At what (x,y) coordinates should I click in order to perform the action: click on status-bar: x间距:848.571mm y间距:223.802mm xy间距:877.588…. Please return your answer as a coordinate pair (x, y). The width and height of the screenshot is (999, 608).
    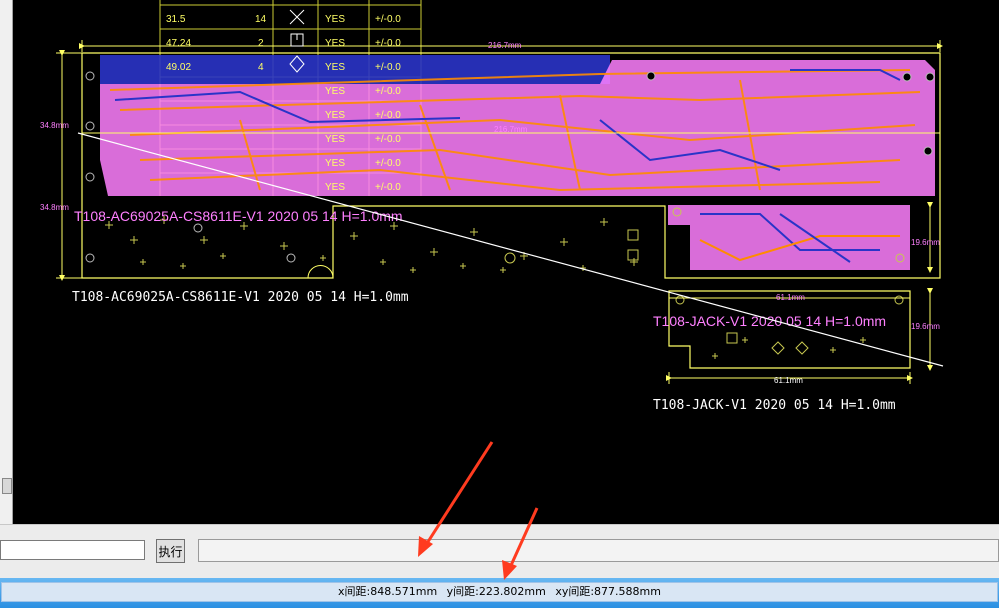
    Looking at the image, I should click on (499, 593).